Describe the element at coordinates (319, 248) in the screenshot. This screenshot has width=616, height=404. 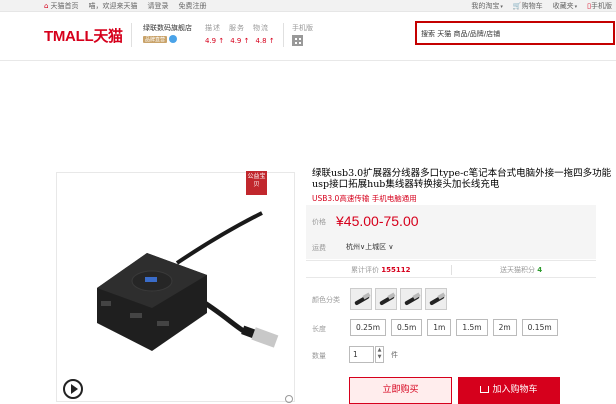
I see `shipping-label: 运费` at that location.